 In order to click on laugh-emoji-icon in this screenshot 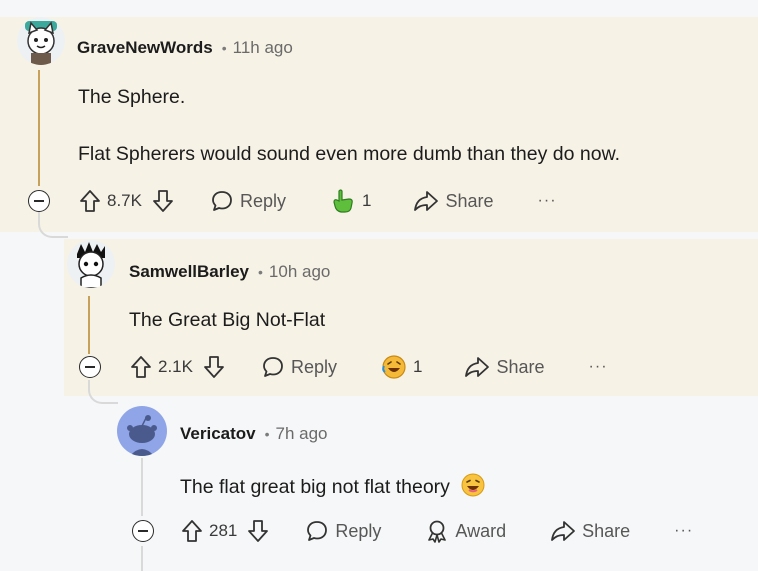, I will do `click(473, 485)`.